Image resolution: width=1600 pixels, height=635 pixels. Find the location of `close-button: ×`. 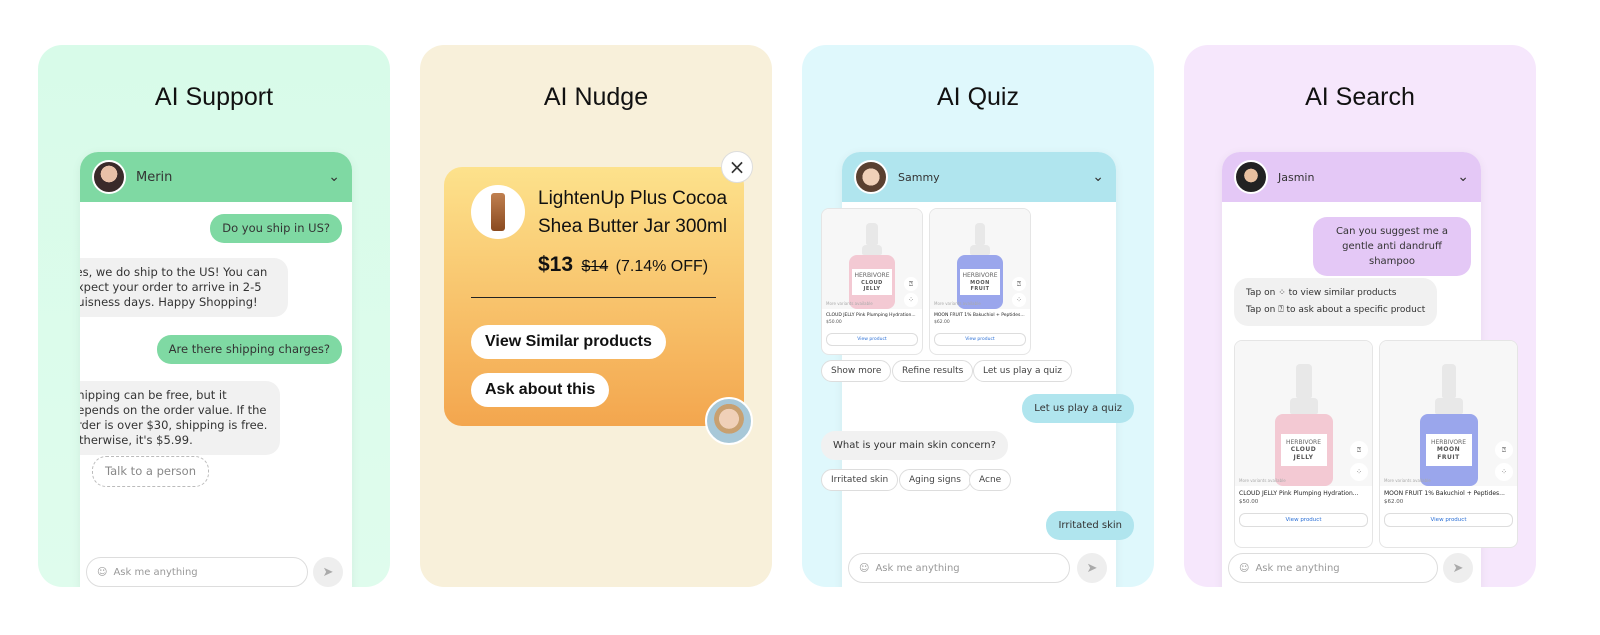

close-button: × is located at coordinates (737, 167).